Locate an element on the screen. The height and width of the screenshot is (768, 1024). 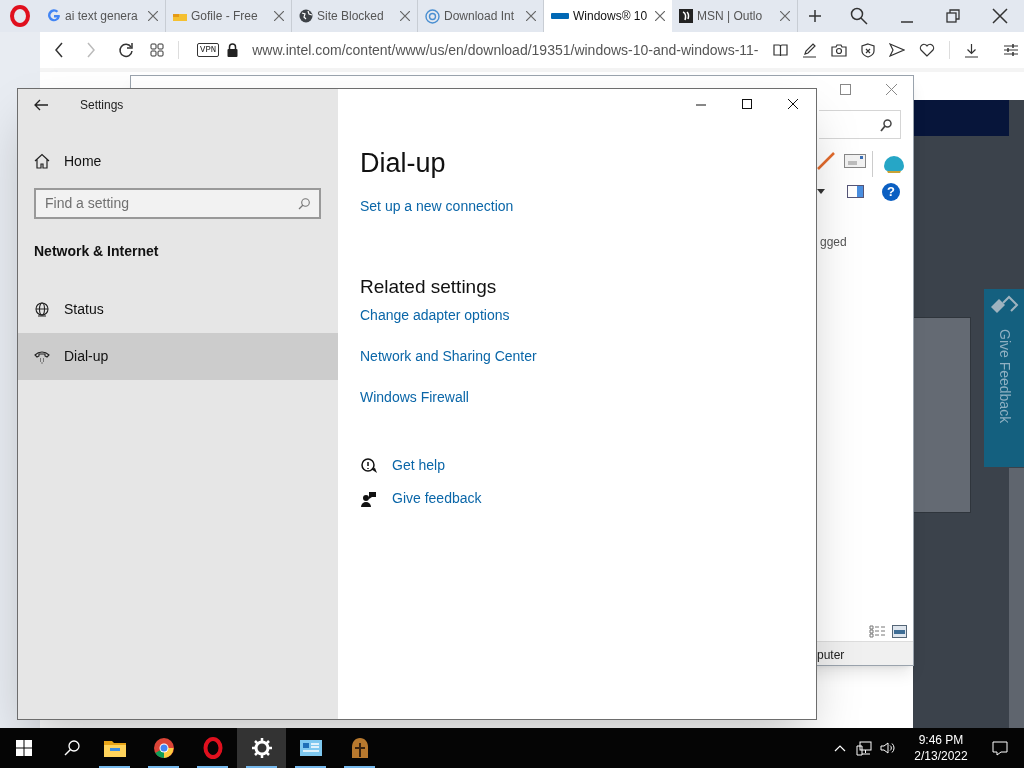
mail-icon is located at coordinates (855, 161).